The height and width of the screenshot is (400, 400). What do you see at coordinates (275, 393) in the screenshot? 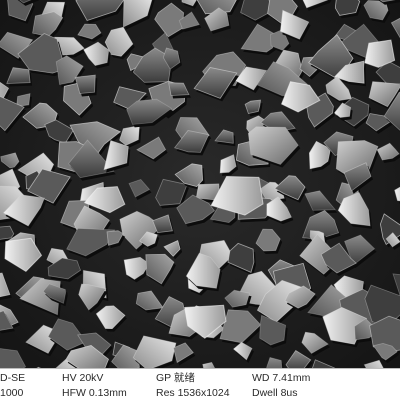
I see `dwell-time-label: Dwell 8us` at bounding box center [275, 393].